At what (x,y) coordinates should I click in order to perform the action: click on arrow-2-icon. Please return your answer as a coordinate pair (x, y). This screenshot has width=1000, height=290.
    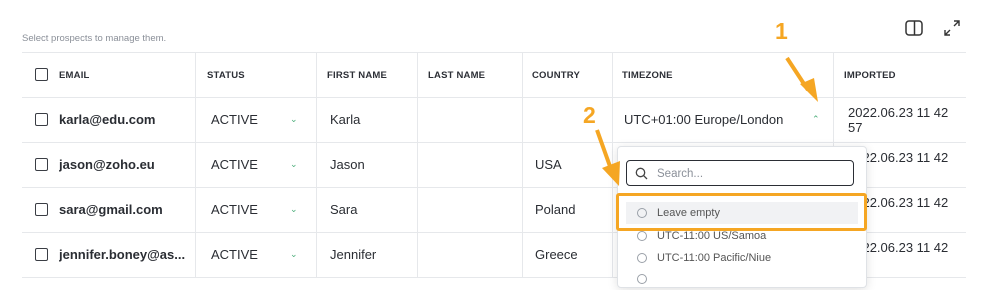
    Looking at the image, I should click on (607, 157).